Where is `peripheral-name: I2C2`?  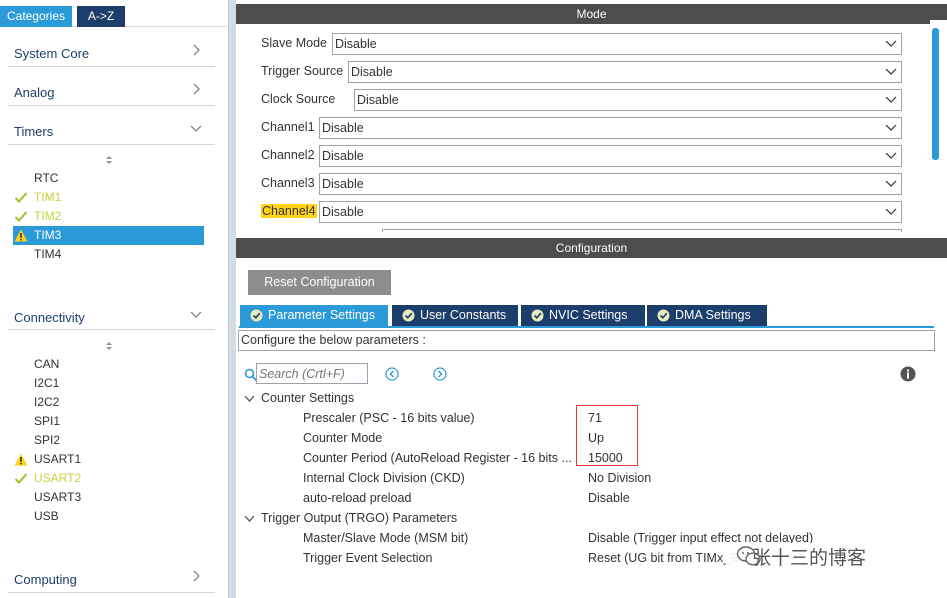 peripheral-name: I2C2 is located at coordinates (47, 402).